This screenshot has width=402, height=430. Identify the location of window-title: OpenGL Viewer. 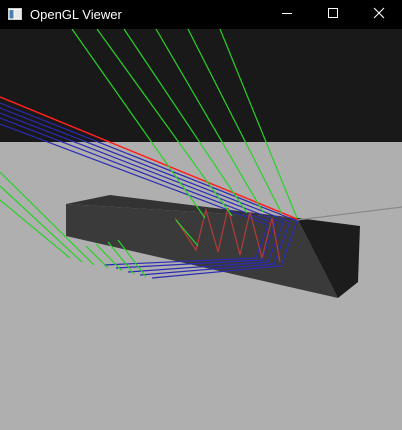
(76, 14).